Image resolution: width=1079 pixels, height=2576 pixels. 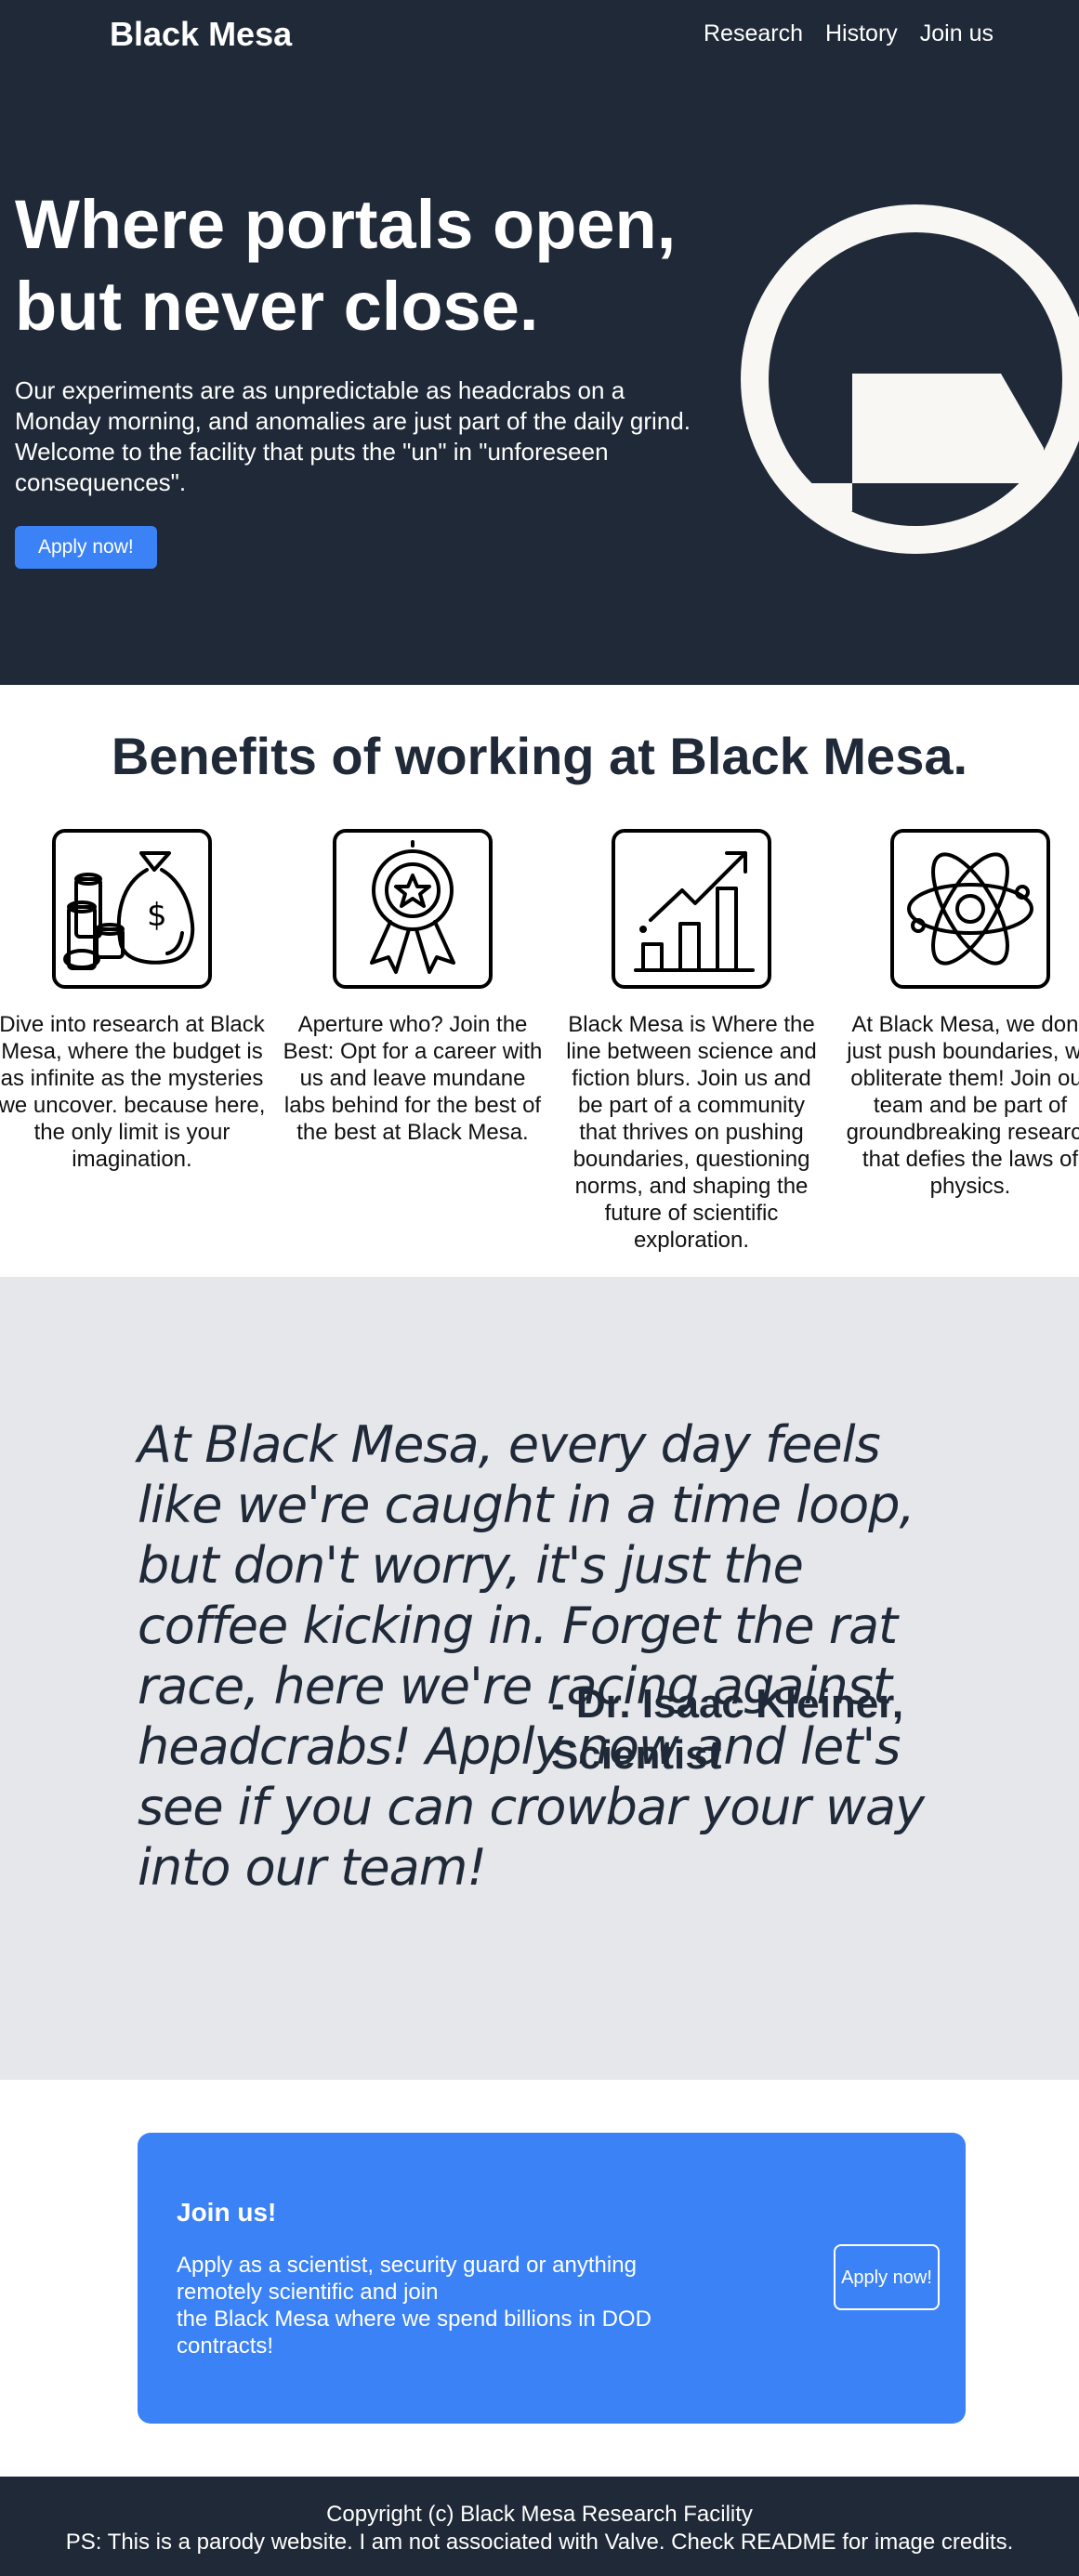 I want to click on growth-chart-icon, so click(x=691, y=909).